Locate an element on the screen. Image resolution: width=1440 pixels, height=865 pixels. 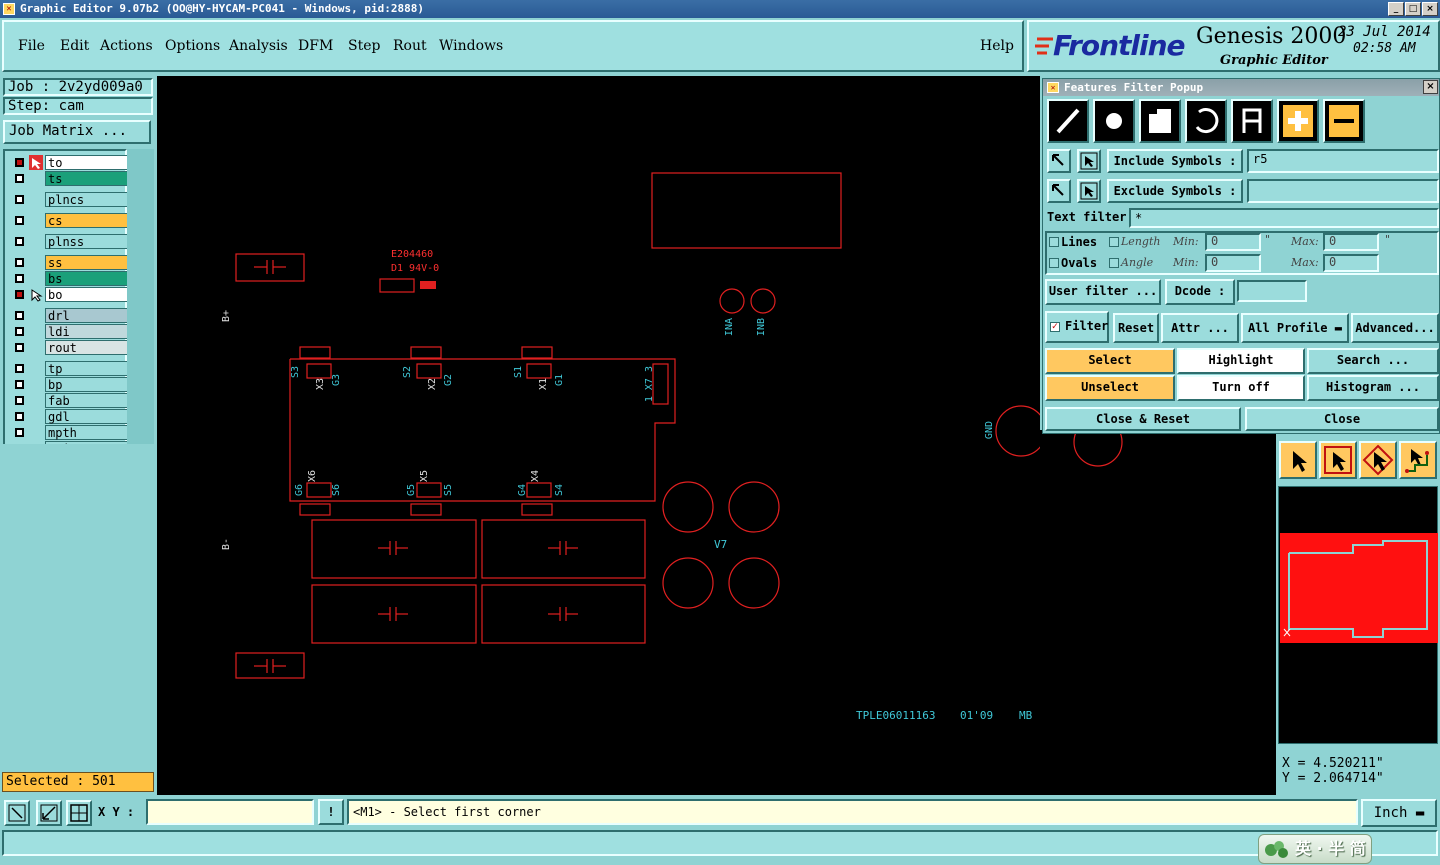
angle-min-input: 0 is located at coordinates (1233, 263).